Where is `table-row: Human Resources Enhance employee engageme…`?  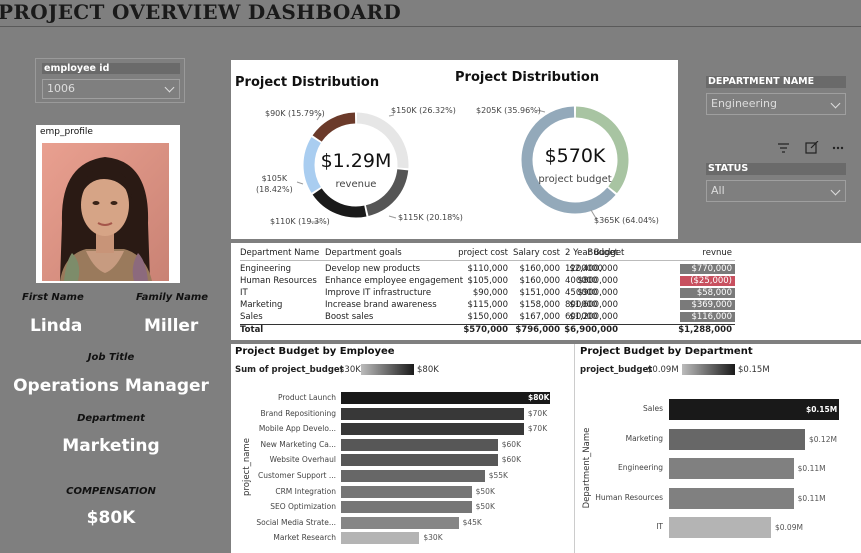 table-row: Human Resources Enhance employee engageme… is located at coordinates (490, 281).